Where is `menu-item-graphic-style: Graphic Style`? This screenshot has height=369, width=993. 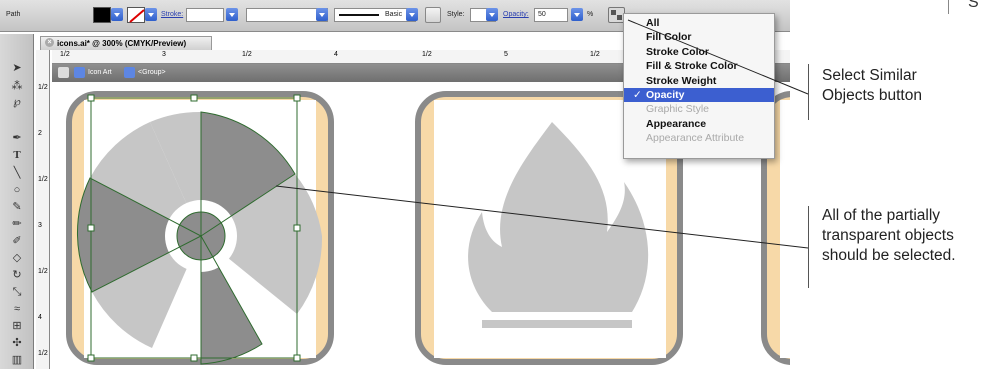
menu-item-graphic-style: Graphic Style is located at coordinates (678, 109).